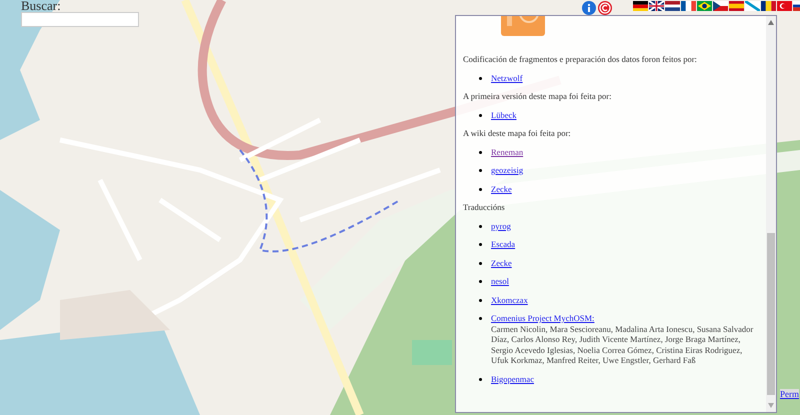  What do you see at coordinates (768, 6) in the screenshot?
I see `romania-flag-icon` at bounding box center [768, 6].